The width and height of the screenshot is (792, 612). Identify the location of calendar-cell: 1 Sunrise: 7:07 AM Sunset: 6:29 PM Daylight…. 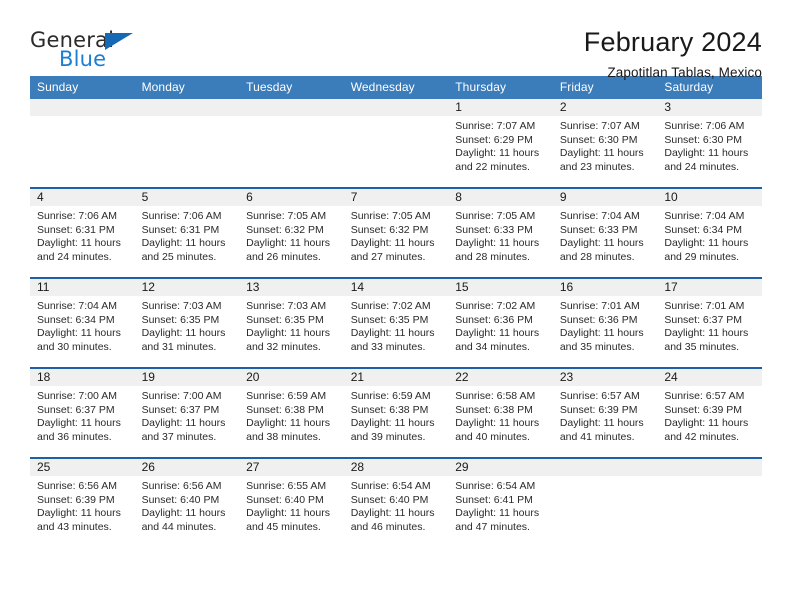
(500, 143).